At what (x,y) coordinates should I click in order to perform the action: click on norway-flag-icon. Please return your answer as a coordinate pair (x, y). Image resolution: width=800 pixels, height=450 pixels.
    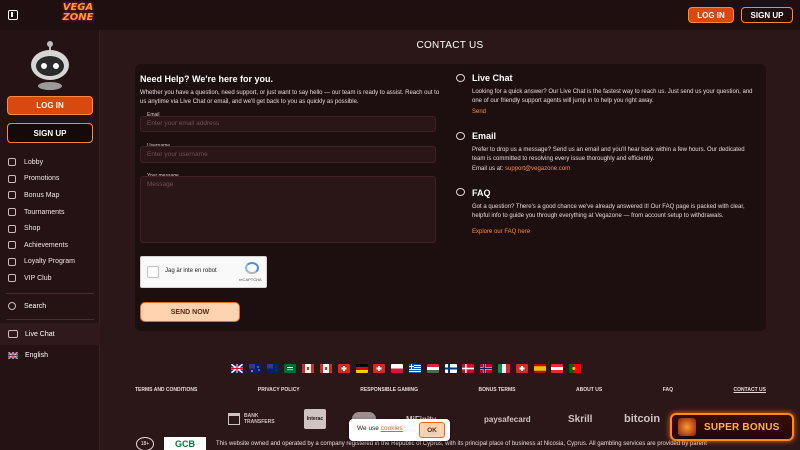
    Looking at the image, I should click on (486, 368).